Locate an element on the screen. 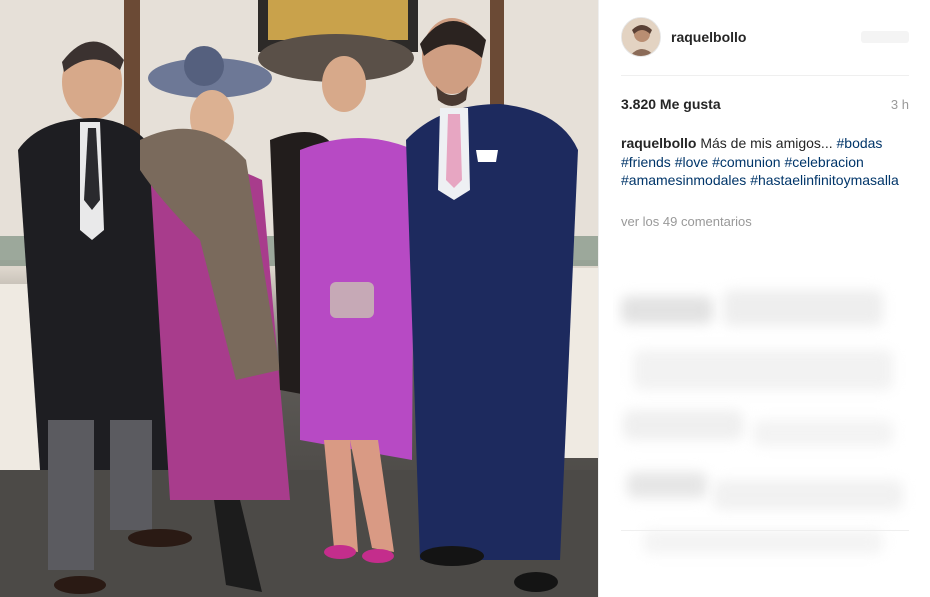  hashtag: #love is located at coordinates (691, 162).